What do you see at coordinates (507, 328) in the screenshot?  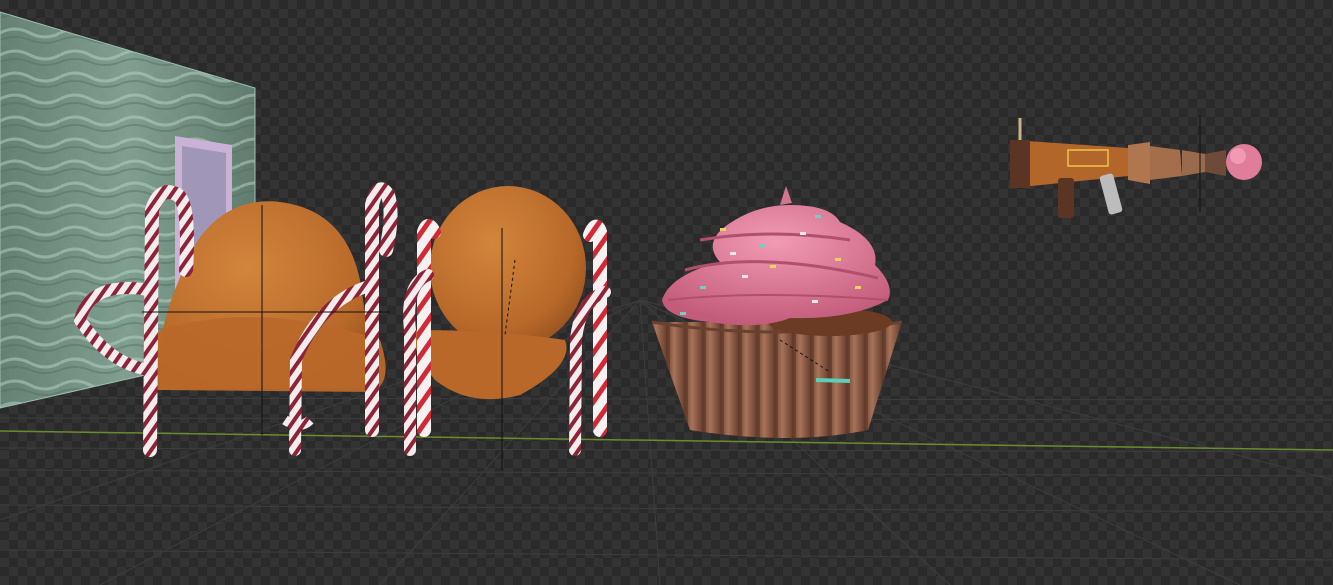 I see `gingerbread-chair-right` at bounding box center [507, 328].